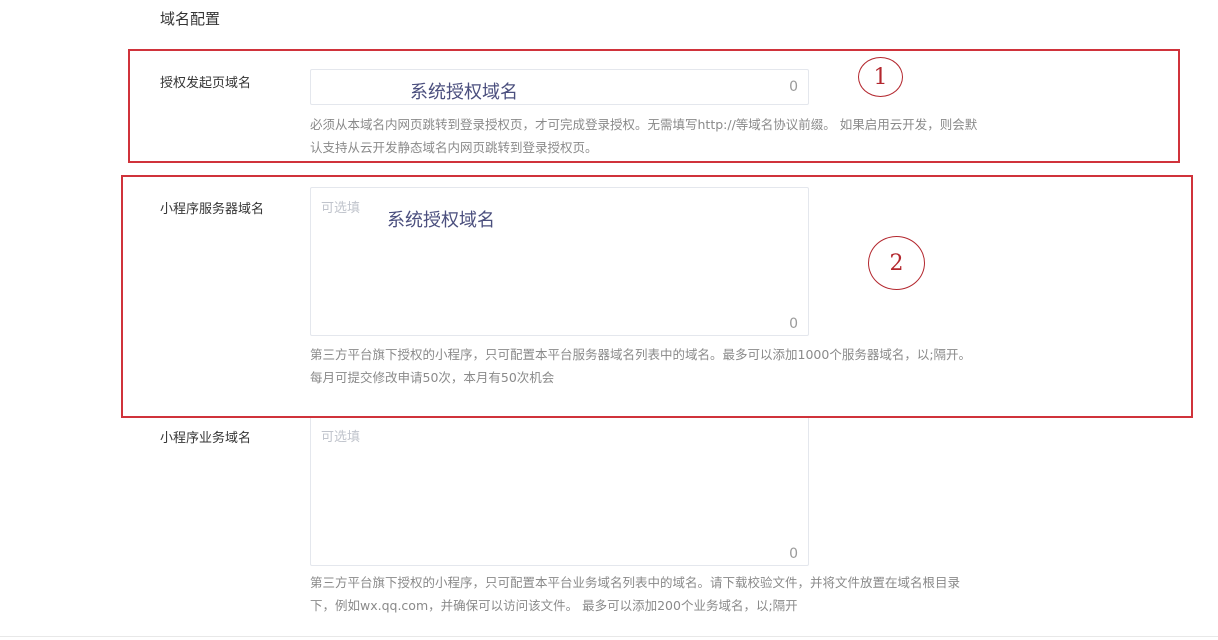  Describe the element at coordinates (341, 437) in the screenshot. I see `business-domain-placeholder: 可选填` at that location.